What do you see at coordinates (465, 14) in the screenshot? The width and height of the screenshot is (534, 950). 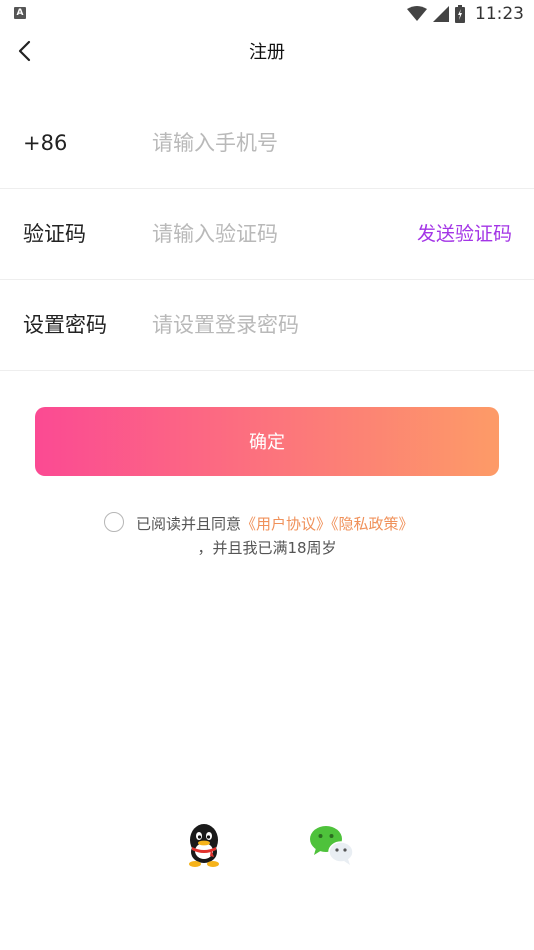 I see `status-icons: 11:23` at bounding box center [465, 14].